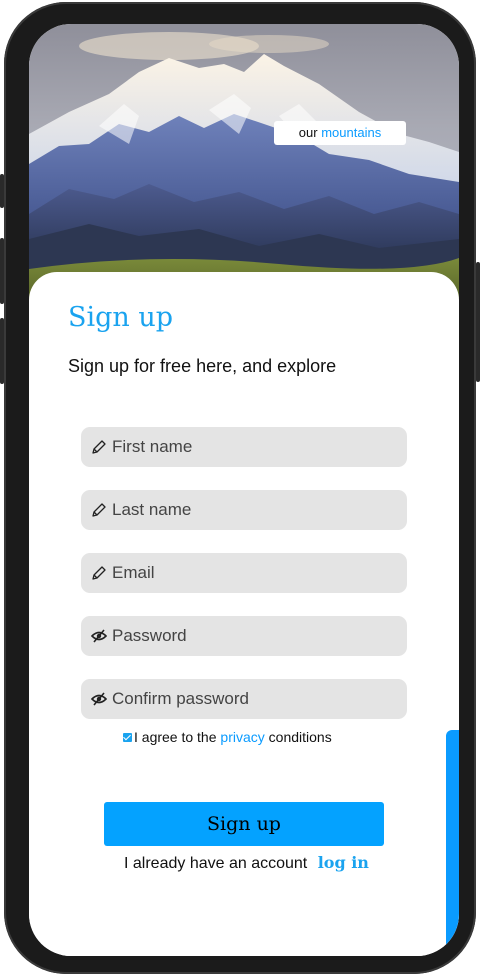 The height and width of the screenshot is (976, 480). I want to click on privacy-link: privacy, so click(242, 737).